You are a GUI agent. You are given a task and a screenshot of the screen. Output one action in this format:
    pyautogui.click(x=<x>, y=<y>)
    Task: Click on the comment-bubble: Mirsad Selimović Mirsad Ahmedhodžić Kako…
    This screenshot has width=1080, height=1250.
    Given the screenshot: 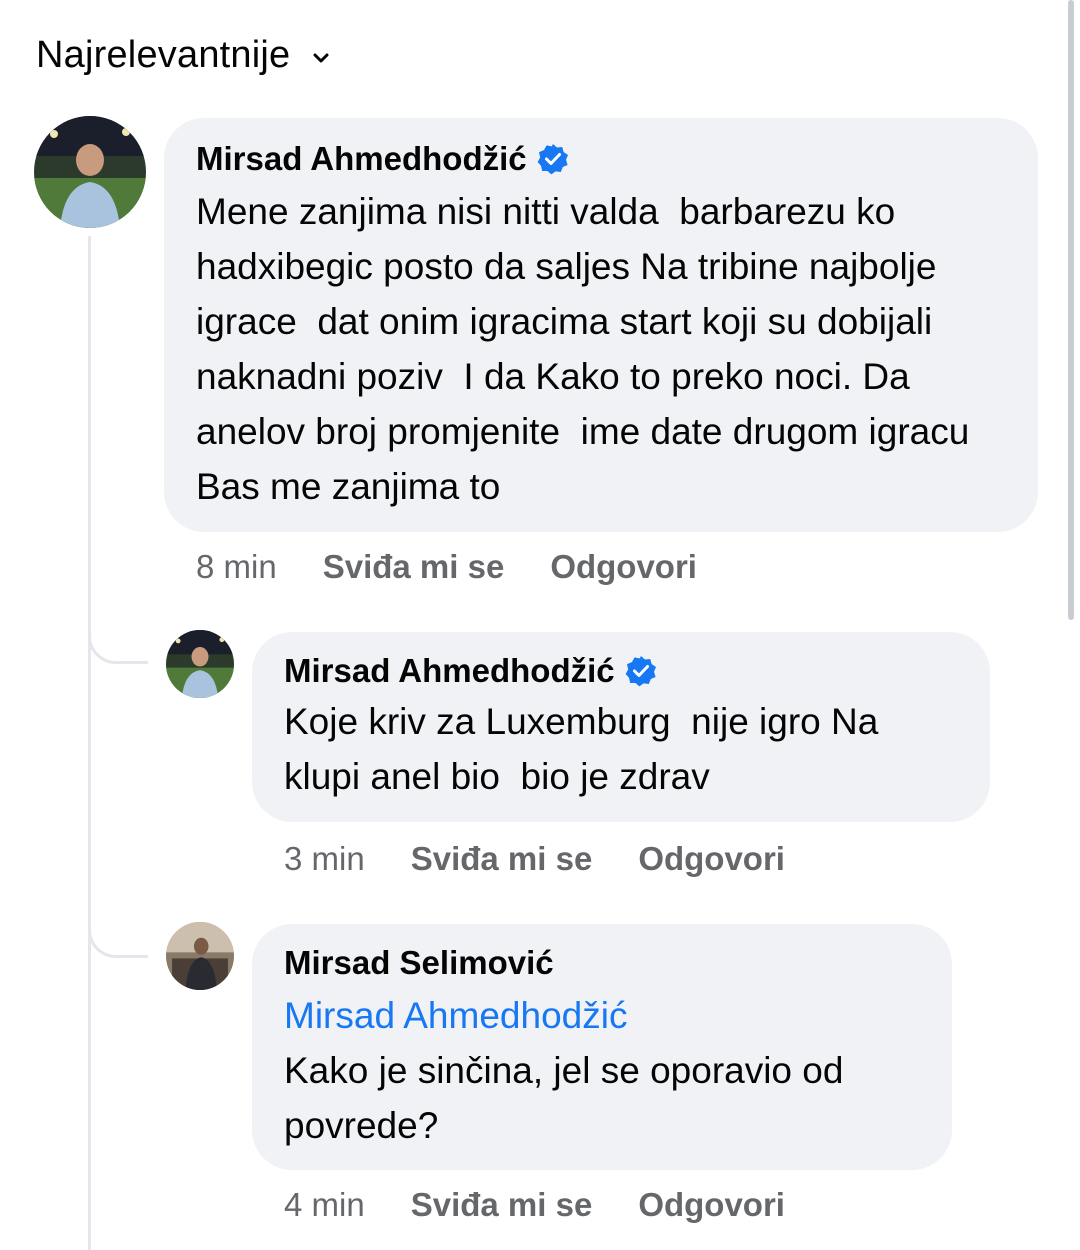 What is the action you would take?
    pyautogui.click(x=602, y=1047)
    